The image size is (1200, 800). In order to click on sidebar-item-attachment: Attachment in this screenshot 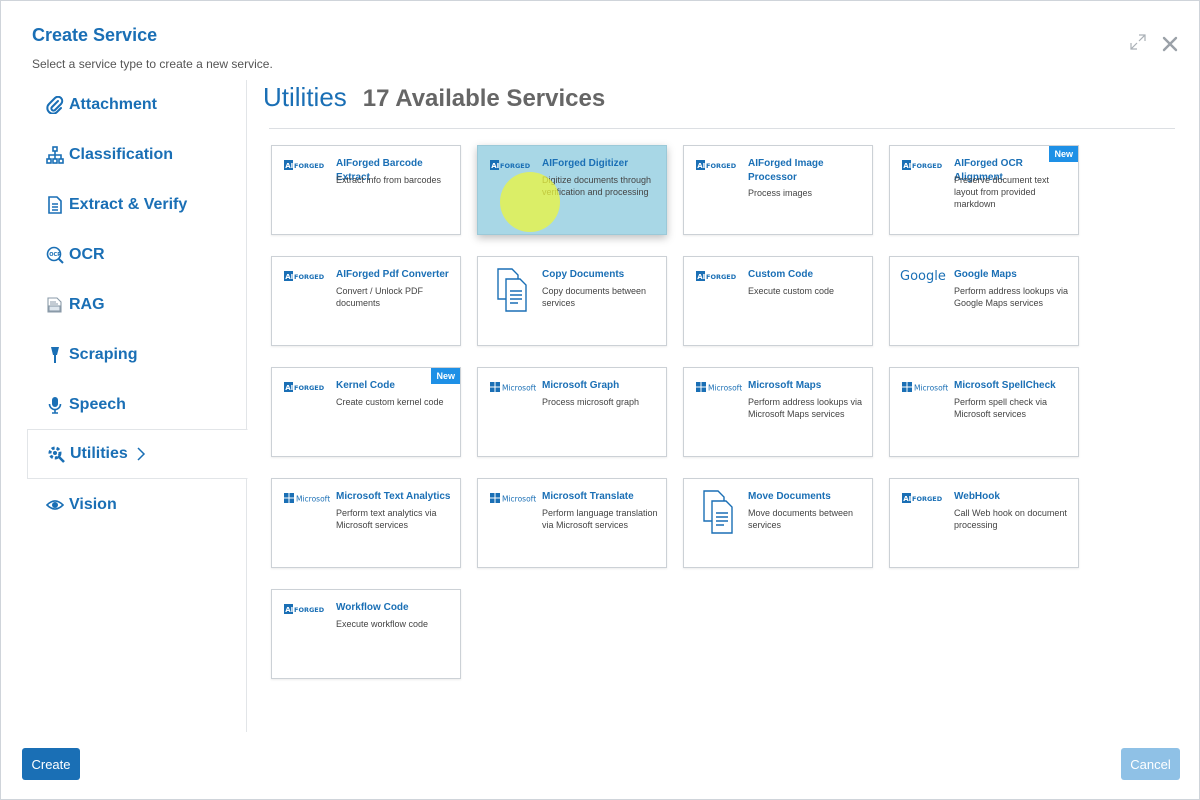, I will do `click(137, 105)`.